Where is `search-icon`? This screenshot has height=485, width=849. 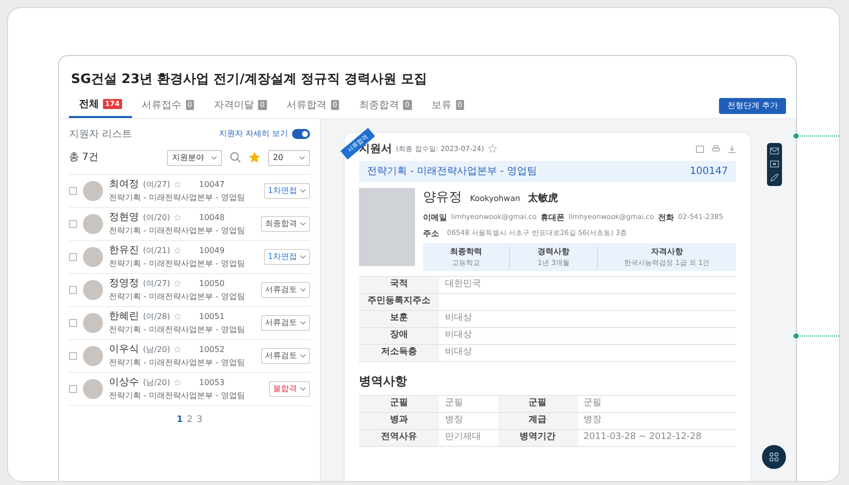
search-icon is located at coordinates (235, 157).